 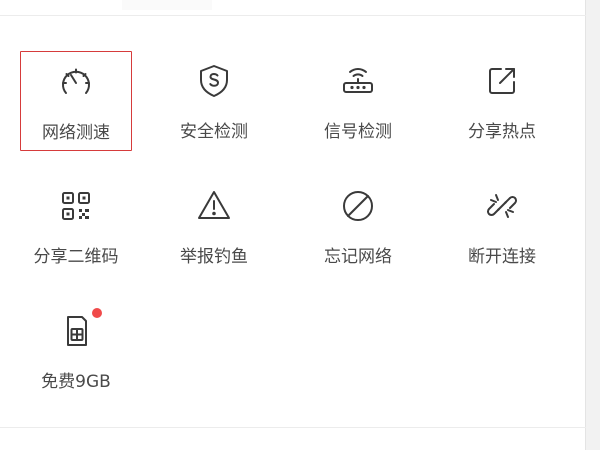 What do you see at coordinates (502, 257) in the screenshot?
I see `tool-label: 断开连接` at bounding box center [502, 257].